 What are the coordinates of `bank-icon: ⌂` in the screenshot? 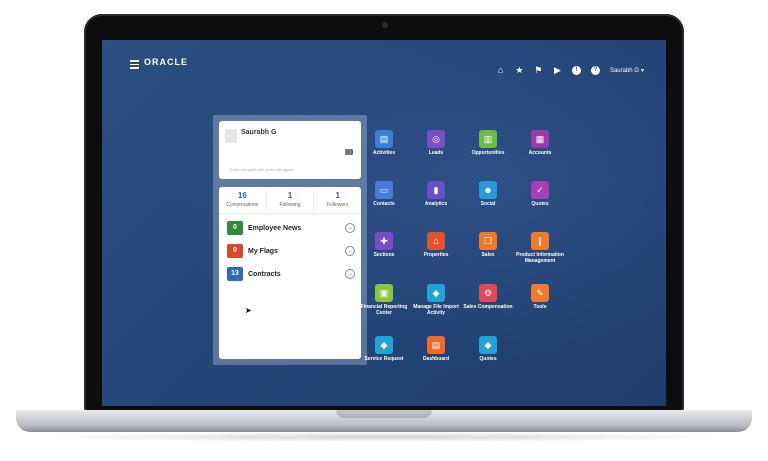 It's located at (436, 241).